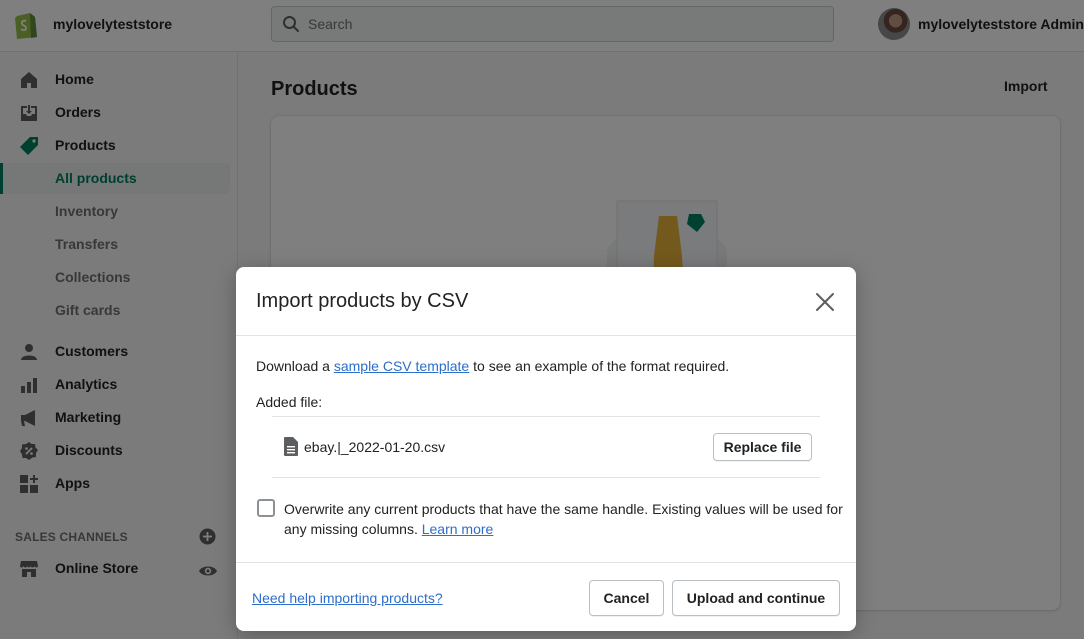 This screenshot has height=639, width=1084. Describe the element at coordinates (347, 598) in the screenshot. I see `help-importing-link: Need help importing products?` at that location.